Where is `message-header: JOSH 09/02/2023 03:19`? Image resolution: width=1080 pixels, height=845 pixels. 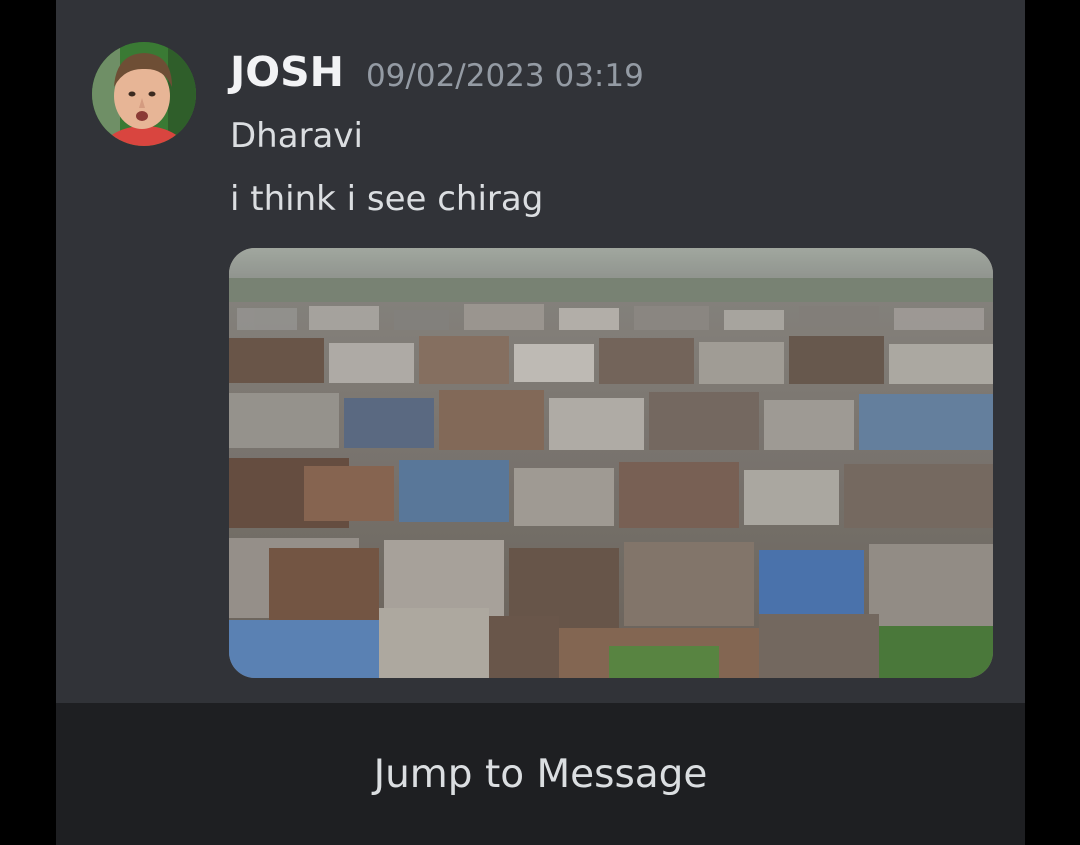
message-header: JOSH 09/02/2023 03:19 is located at coordinates (437, 76).